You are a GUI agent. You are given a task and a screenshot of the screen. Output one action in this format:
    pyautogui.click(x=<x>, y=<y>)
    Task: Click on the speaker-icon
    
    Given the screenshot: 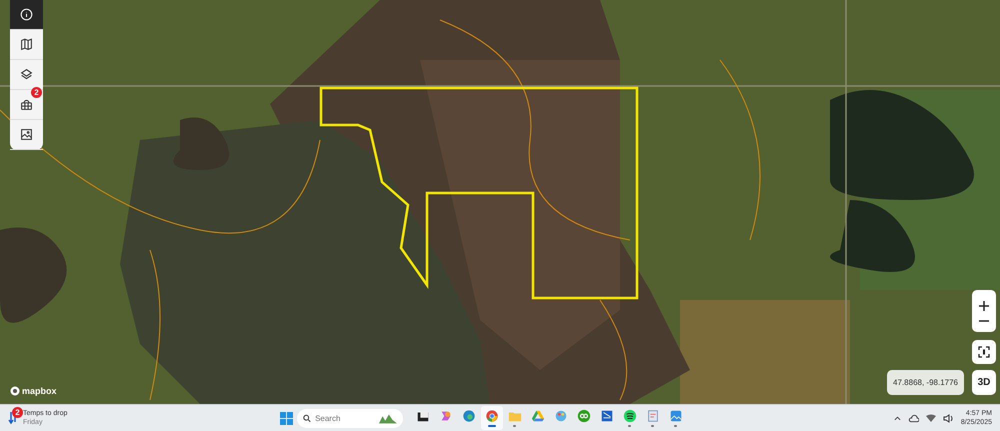 What is the action you would take?
    pyautogui.click(x=948, y=418)
    